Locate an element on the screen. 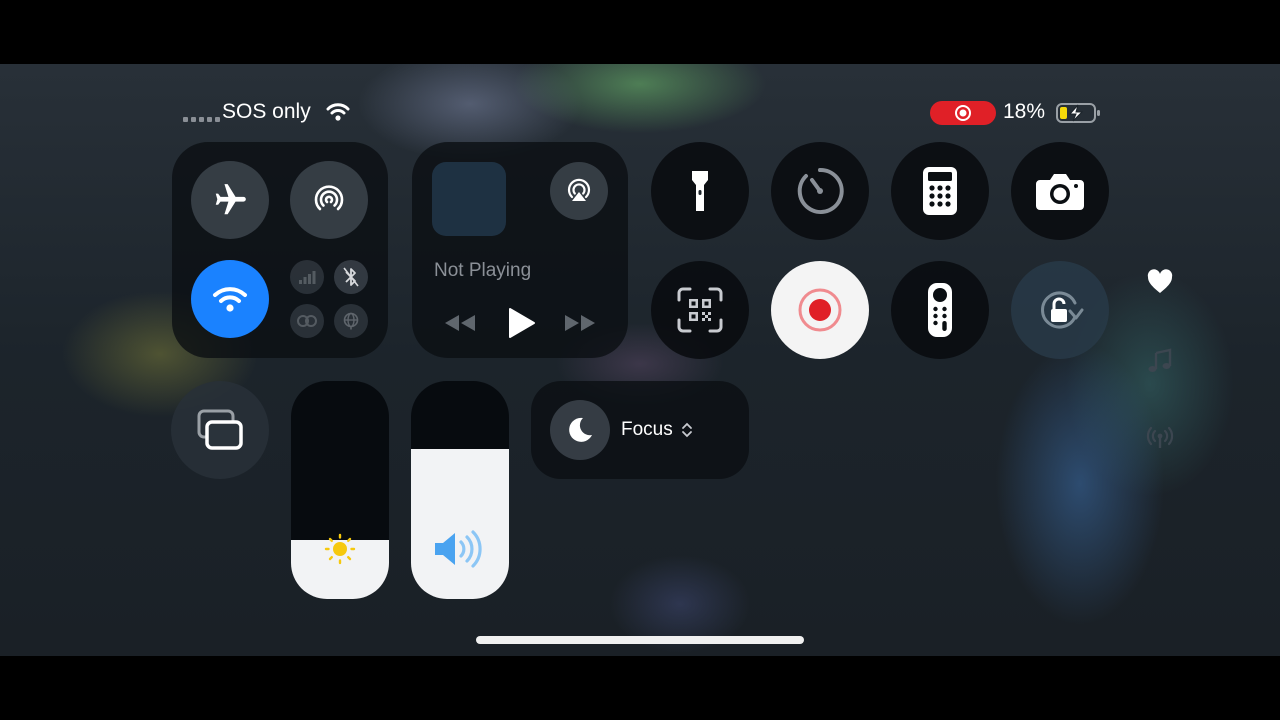 The image size is (1280, 720). screen-mirroring-icon is located at coordinates (220, 429).